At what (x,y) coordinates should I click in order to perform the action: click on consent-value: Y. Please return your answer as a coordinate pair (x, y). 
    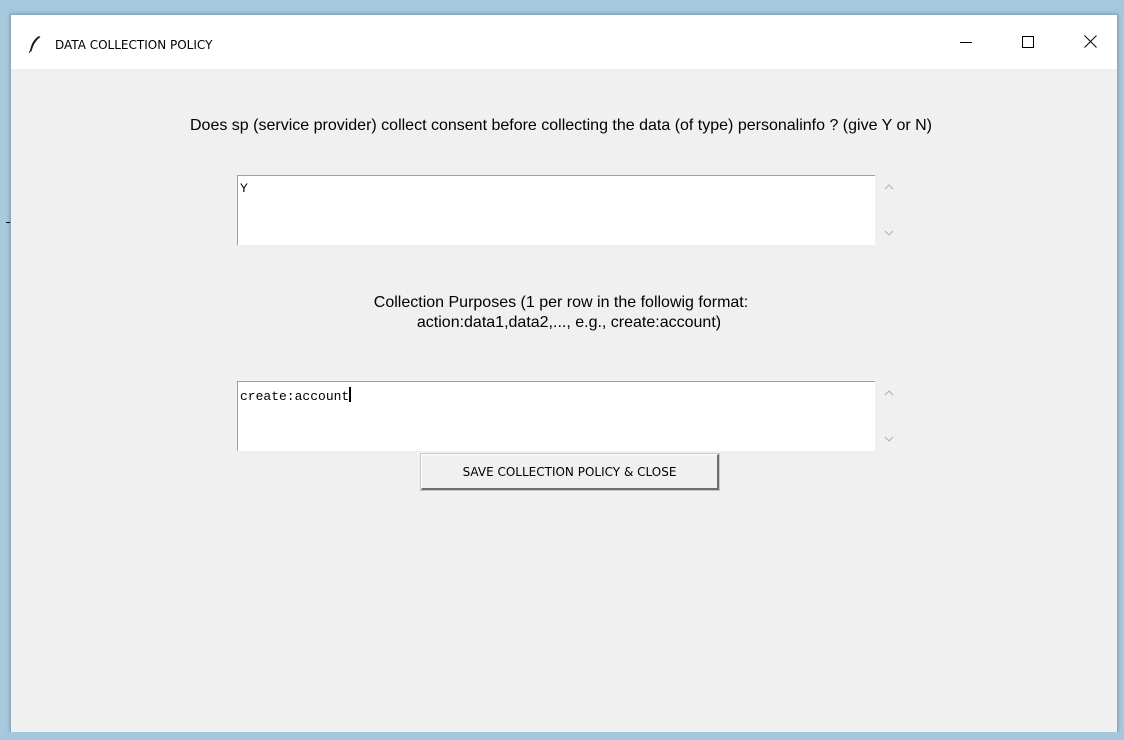
    Looking at the image, I should click on (244, 188).